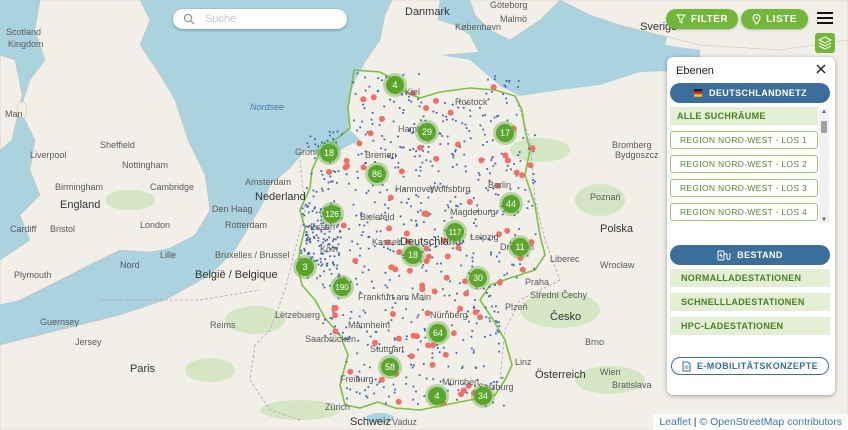 This screenshot has height=430, width=848. Describe the element at coordinates (438, 333) in the screenshot. I see `cluster-marker: 64` at that location.